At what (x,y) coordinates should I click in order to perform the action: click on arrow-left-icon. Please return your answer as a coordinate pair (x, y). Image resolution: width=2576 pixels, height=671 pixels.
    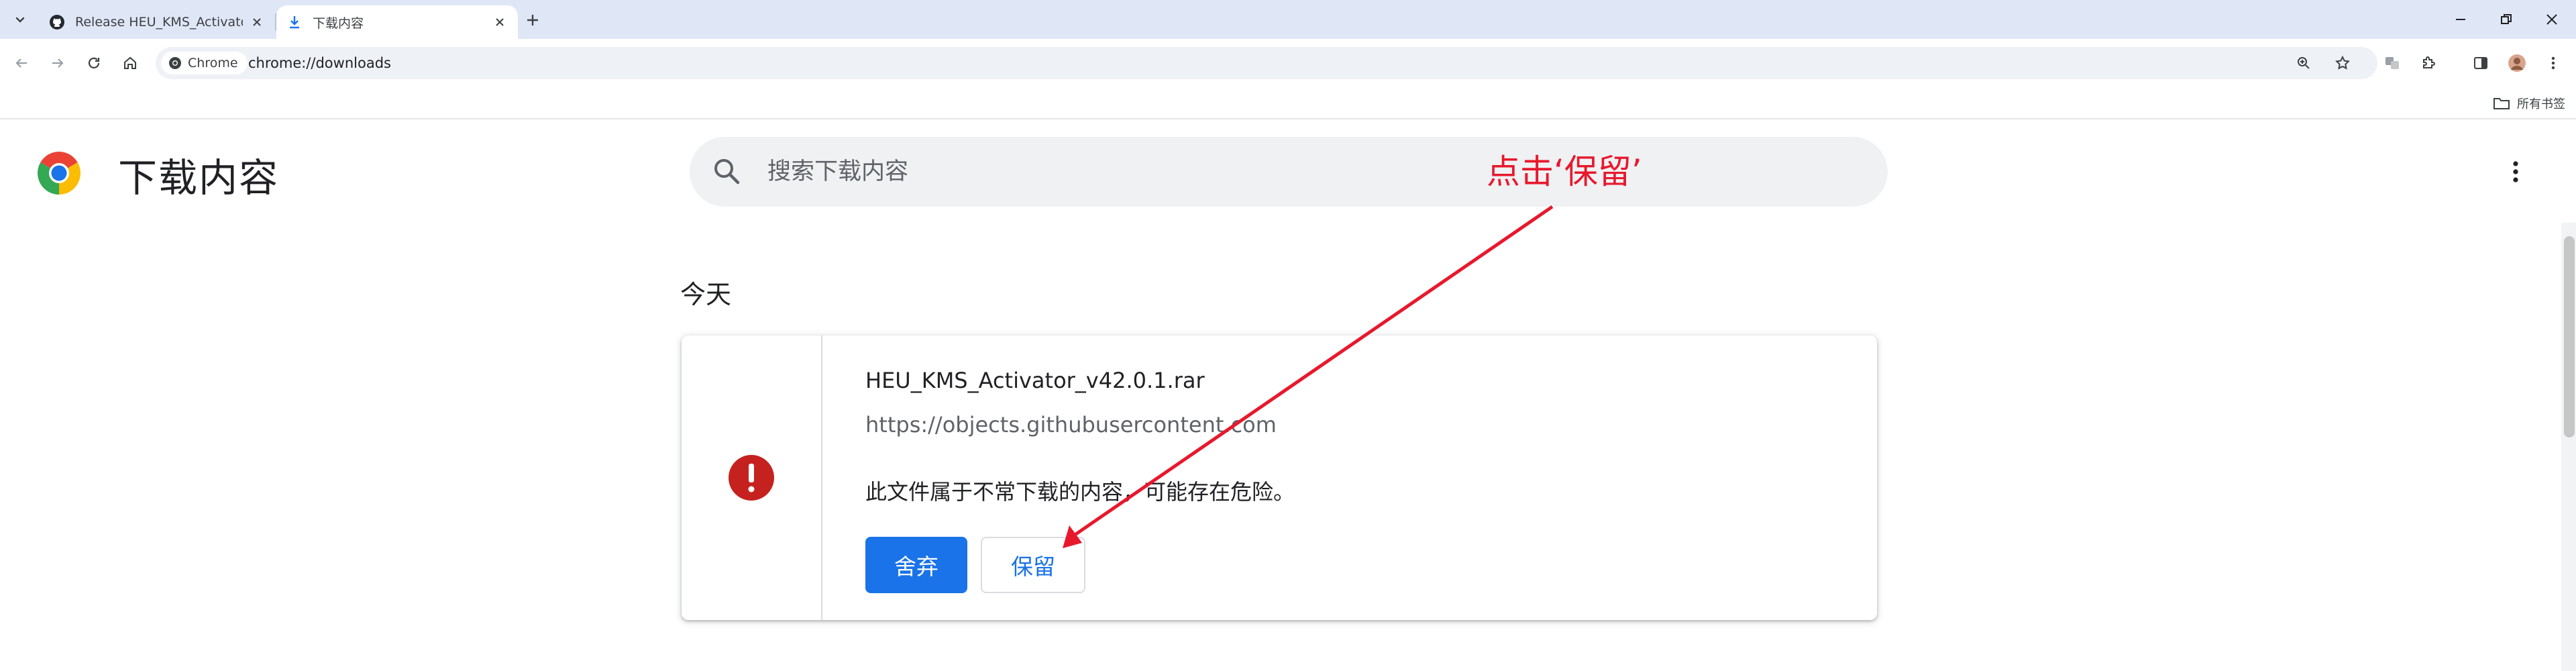
    Looking at the image, I should click on (21, 63).